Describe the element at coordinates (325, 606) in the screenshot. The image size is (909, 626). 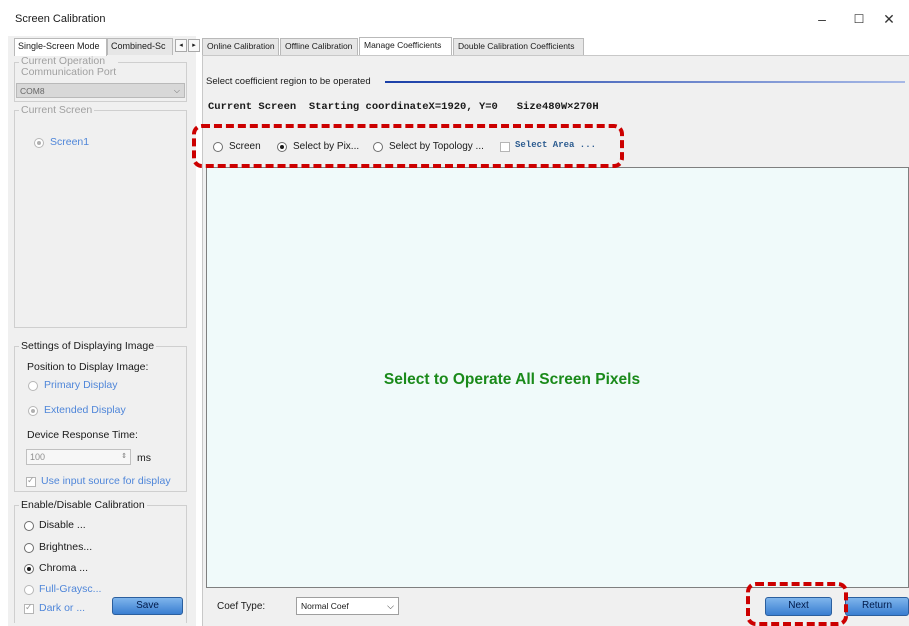
I see `coef-type-value: Normal Coef` at that location.